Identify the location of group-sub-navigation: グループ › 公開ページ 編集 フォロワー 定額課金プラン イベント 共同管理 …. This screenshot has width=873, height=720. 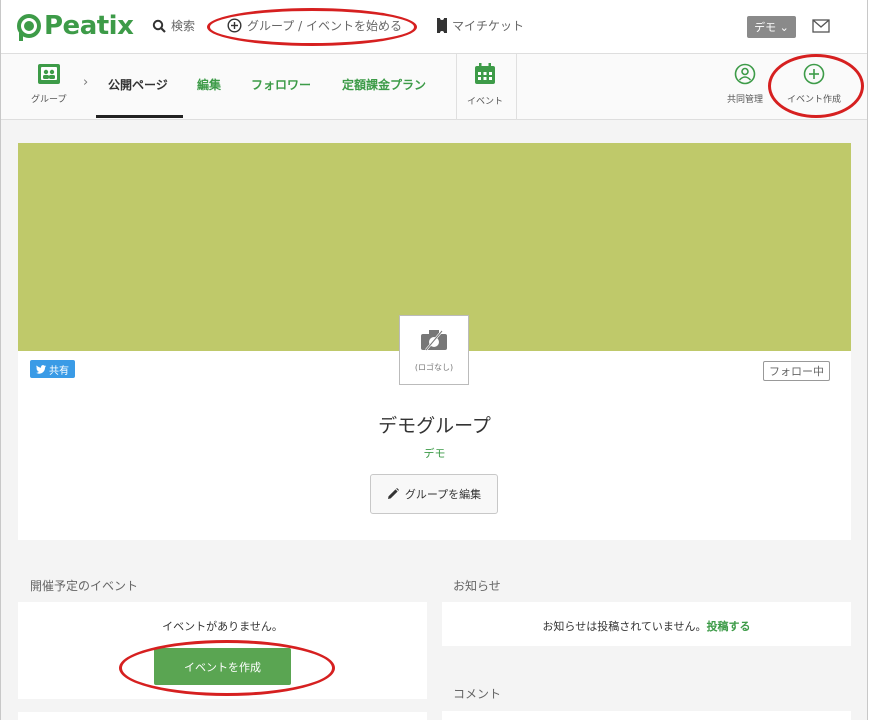
(434, 87).